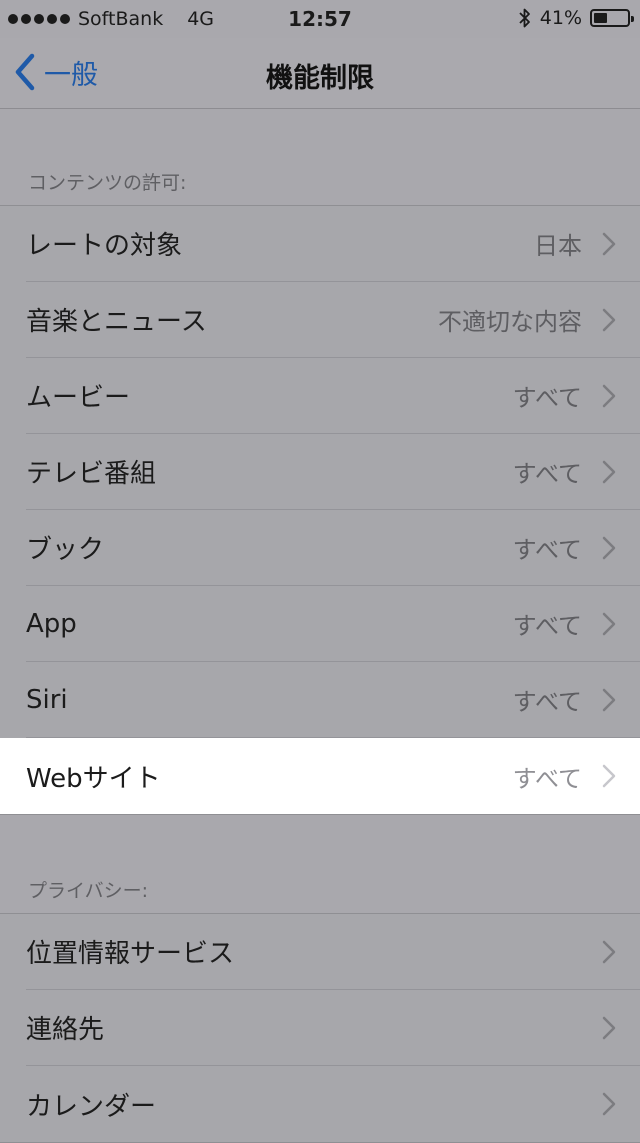 This screenshot has width=640, height=1143. What do you see at coordinates (320, 776) in the screenshot?
I see `setting-row-websites: Webサイト すべて` at bounding box center [320, 776].